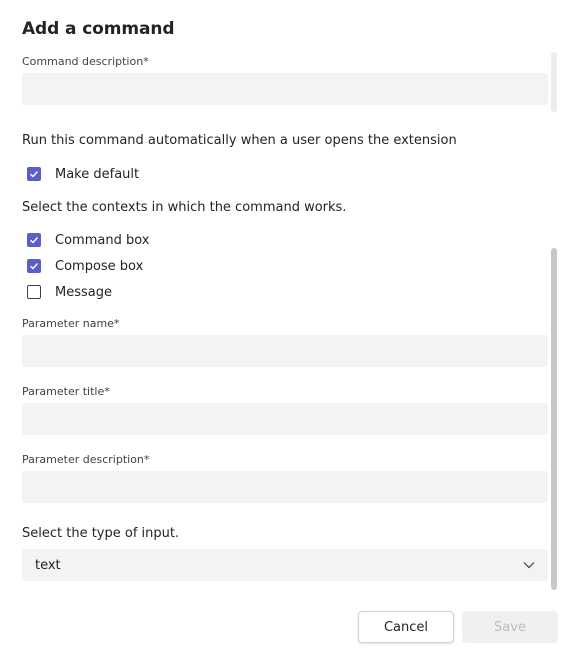 This screenshot has height=665, width=580. Describe the element at coordinates (97, 174) in the screenshot. I see `make-default-label: Make default` at that location.